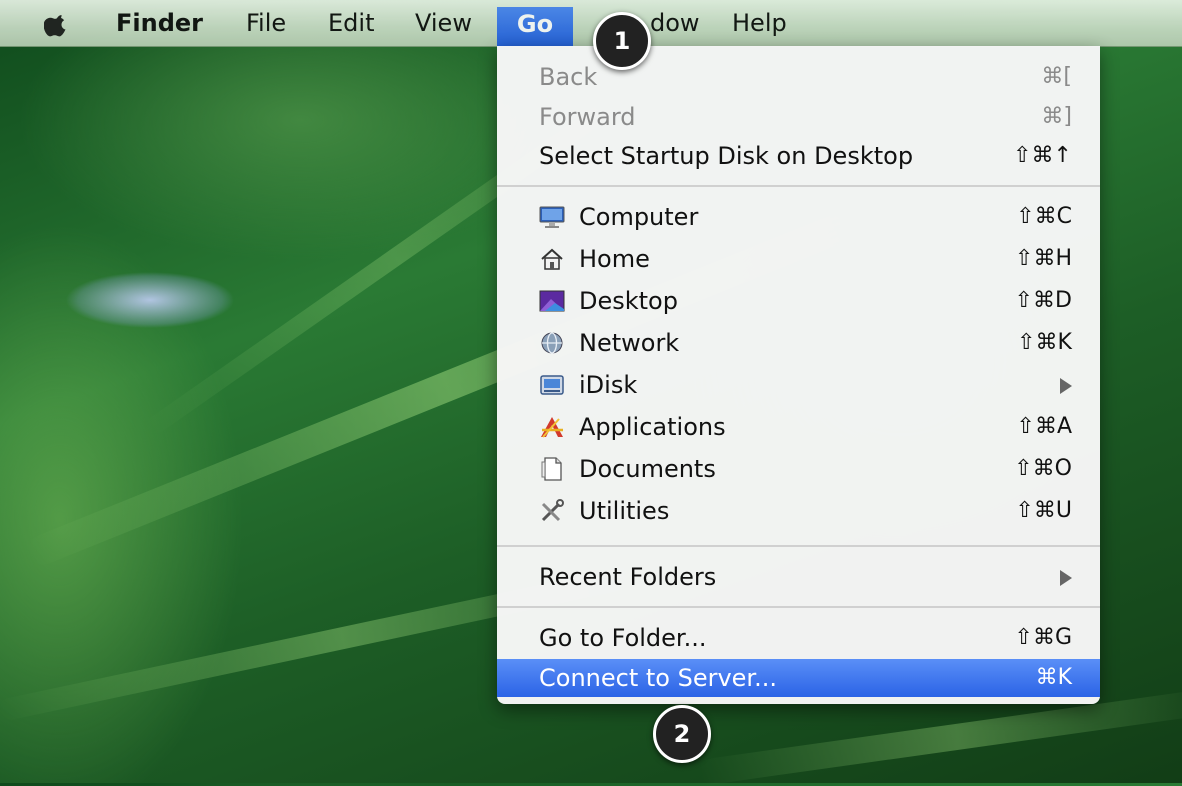 Image resolution: width=1182 pixels, height=786 pixels. Describe the element at coordinates (552, 301) in the screenshot. I see `desktop-icon` at that location.